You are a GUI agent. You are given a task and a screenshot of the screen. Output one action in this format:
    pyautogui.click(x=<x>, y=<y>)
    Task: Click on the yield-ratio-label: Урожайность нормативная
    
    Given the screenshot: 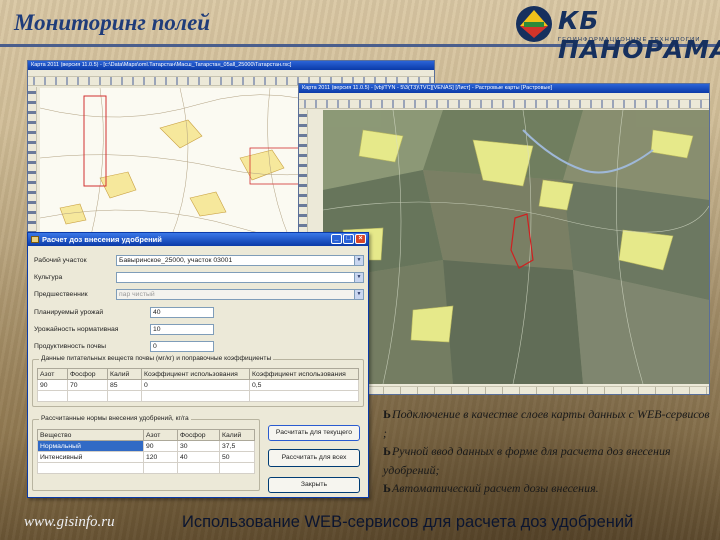 What is the action you would take?
    pyautogui.click(x=76, y=329)
    